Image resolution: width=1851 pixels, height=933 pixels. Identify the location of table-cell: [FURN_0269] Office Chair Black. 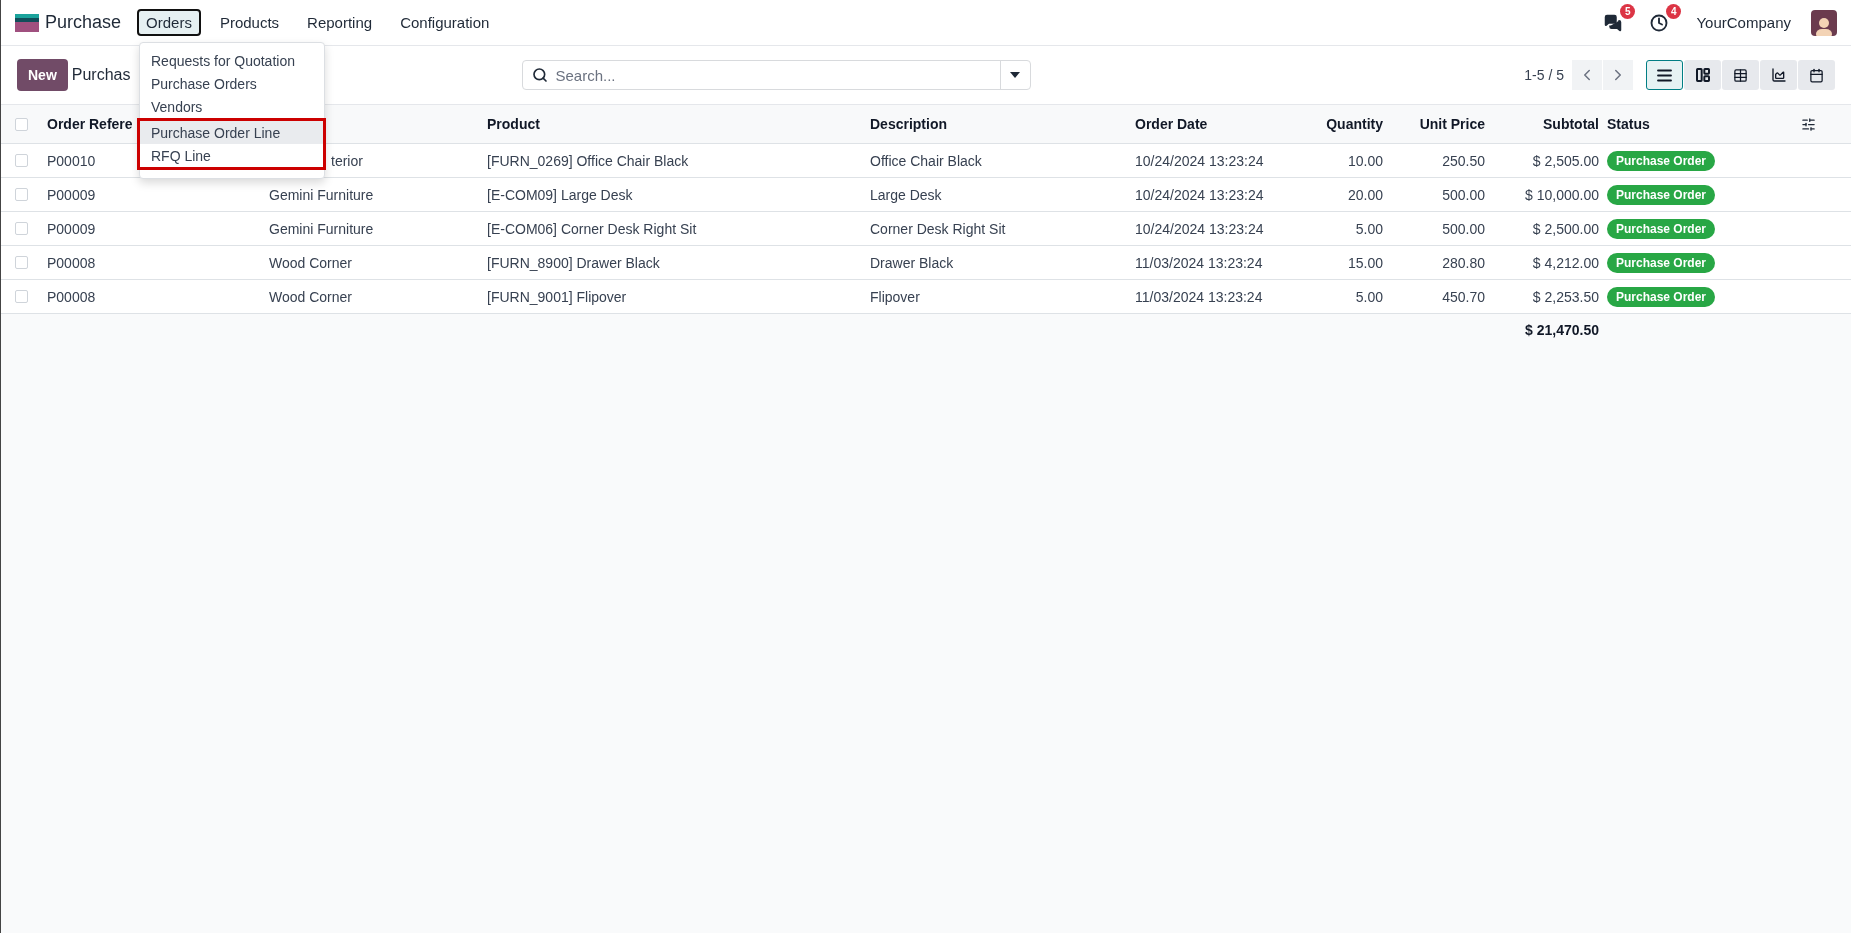
(588, 160).